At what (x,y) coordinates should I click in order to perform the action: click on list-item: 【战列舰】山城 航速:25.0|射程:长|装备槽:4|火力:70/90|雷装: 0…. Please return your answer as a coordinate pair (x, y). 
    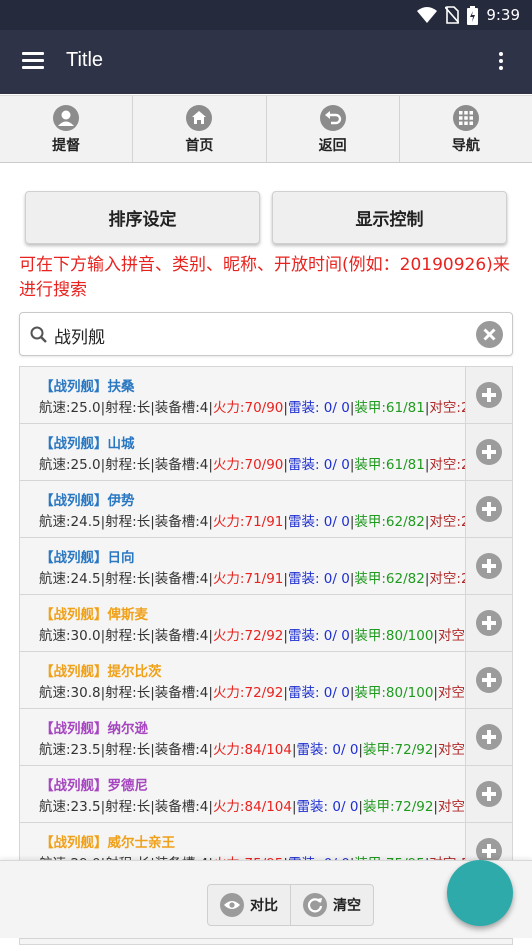
    Looking at the image, I should click on (266, 452).